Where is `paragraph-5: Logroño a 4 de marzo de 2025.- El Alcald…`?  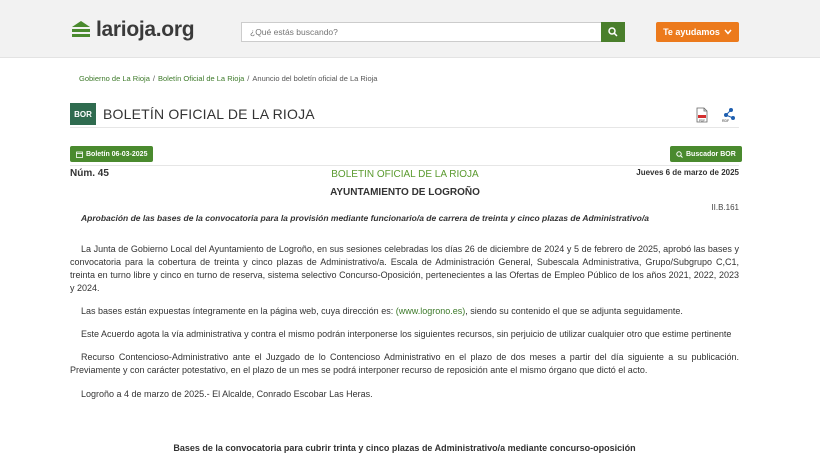
paragraph-5: Logroño a 4 de marzo de 2025.- El Alcald… is located at coordinates (227, 394).